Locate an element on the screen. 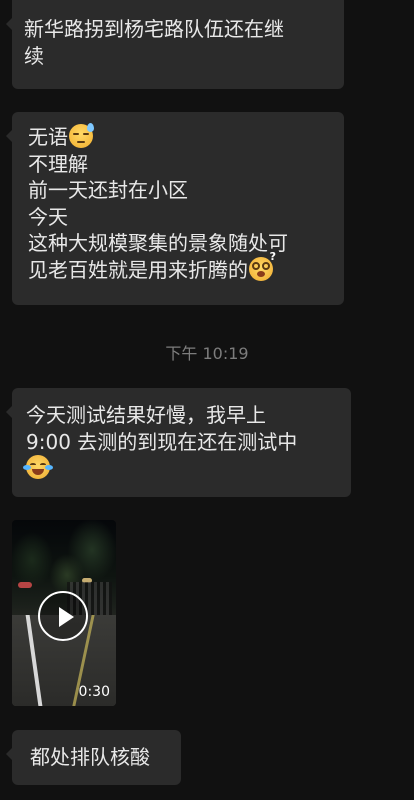 Image resolution: width=414 pixels, height=800 pixels. message-text: 9:00 去测的到现在还在测试中 is located at coordinates (162, 441).